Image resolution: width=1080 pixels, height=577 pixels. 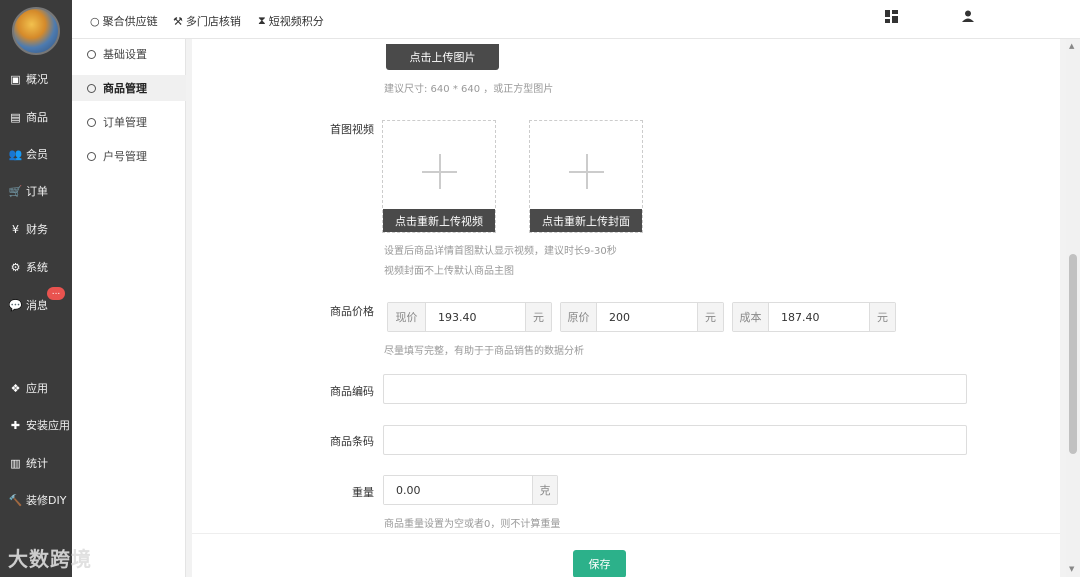 What do you see at coordinates (15, 191) in the screenshot?
I see `cart-icon: 🛒` at bounding box center [15, 191].